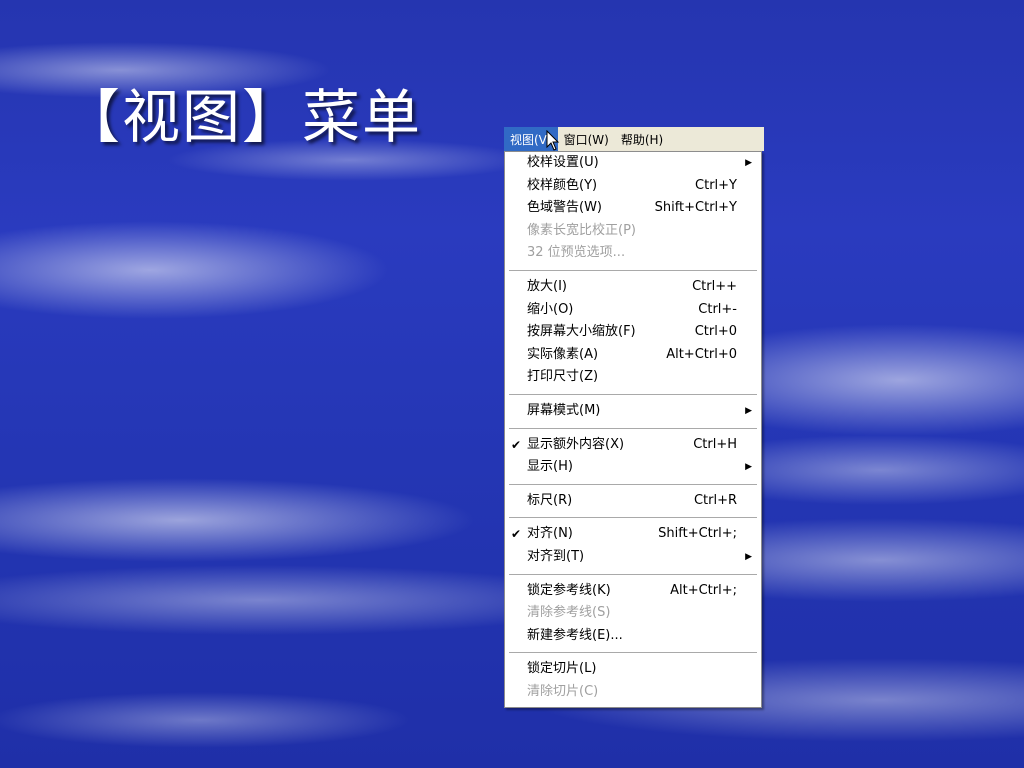  Describe the element at coordinates (563, 354) in the screenshot. I see `menu-item-label: 实际像素(A)` at that location.